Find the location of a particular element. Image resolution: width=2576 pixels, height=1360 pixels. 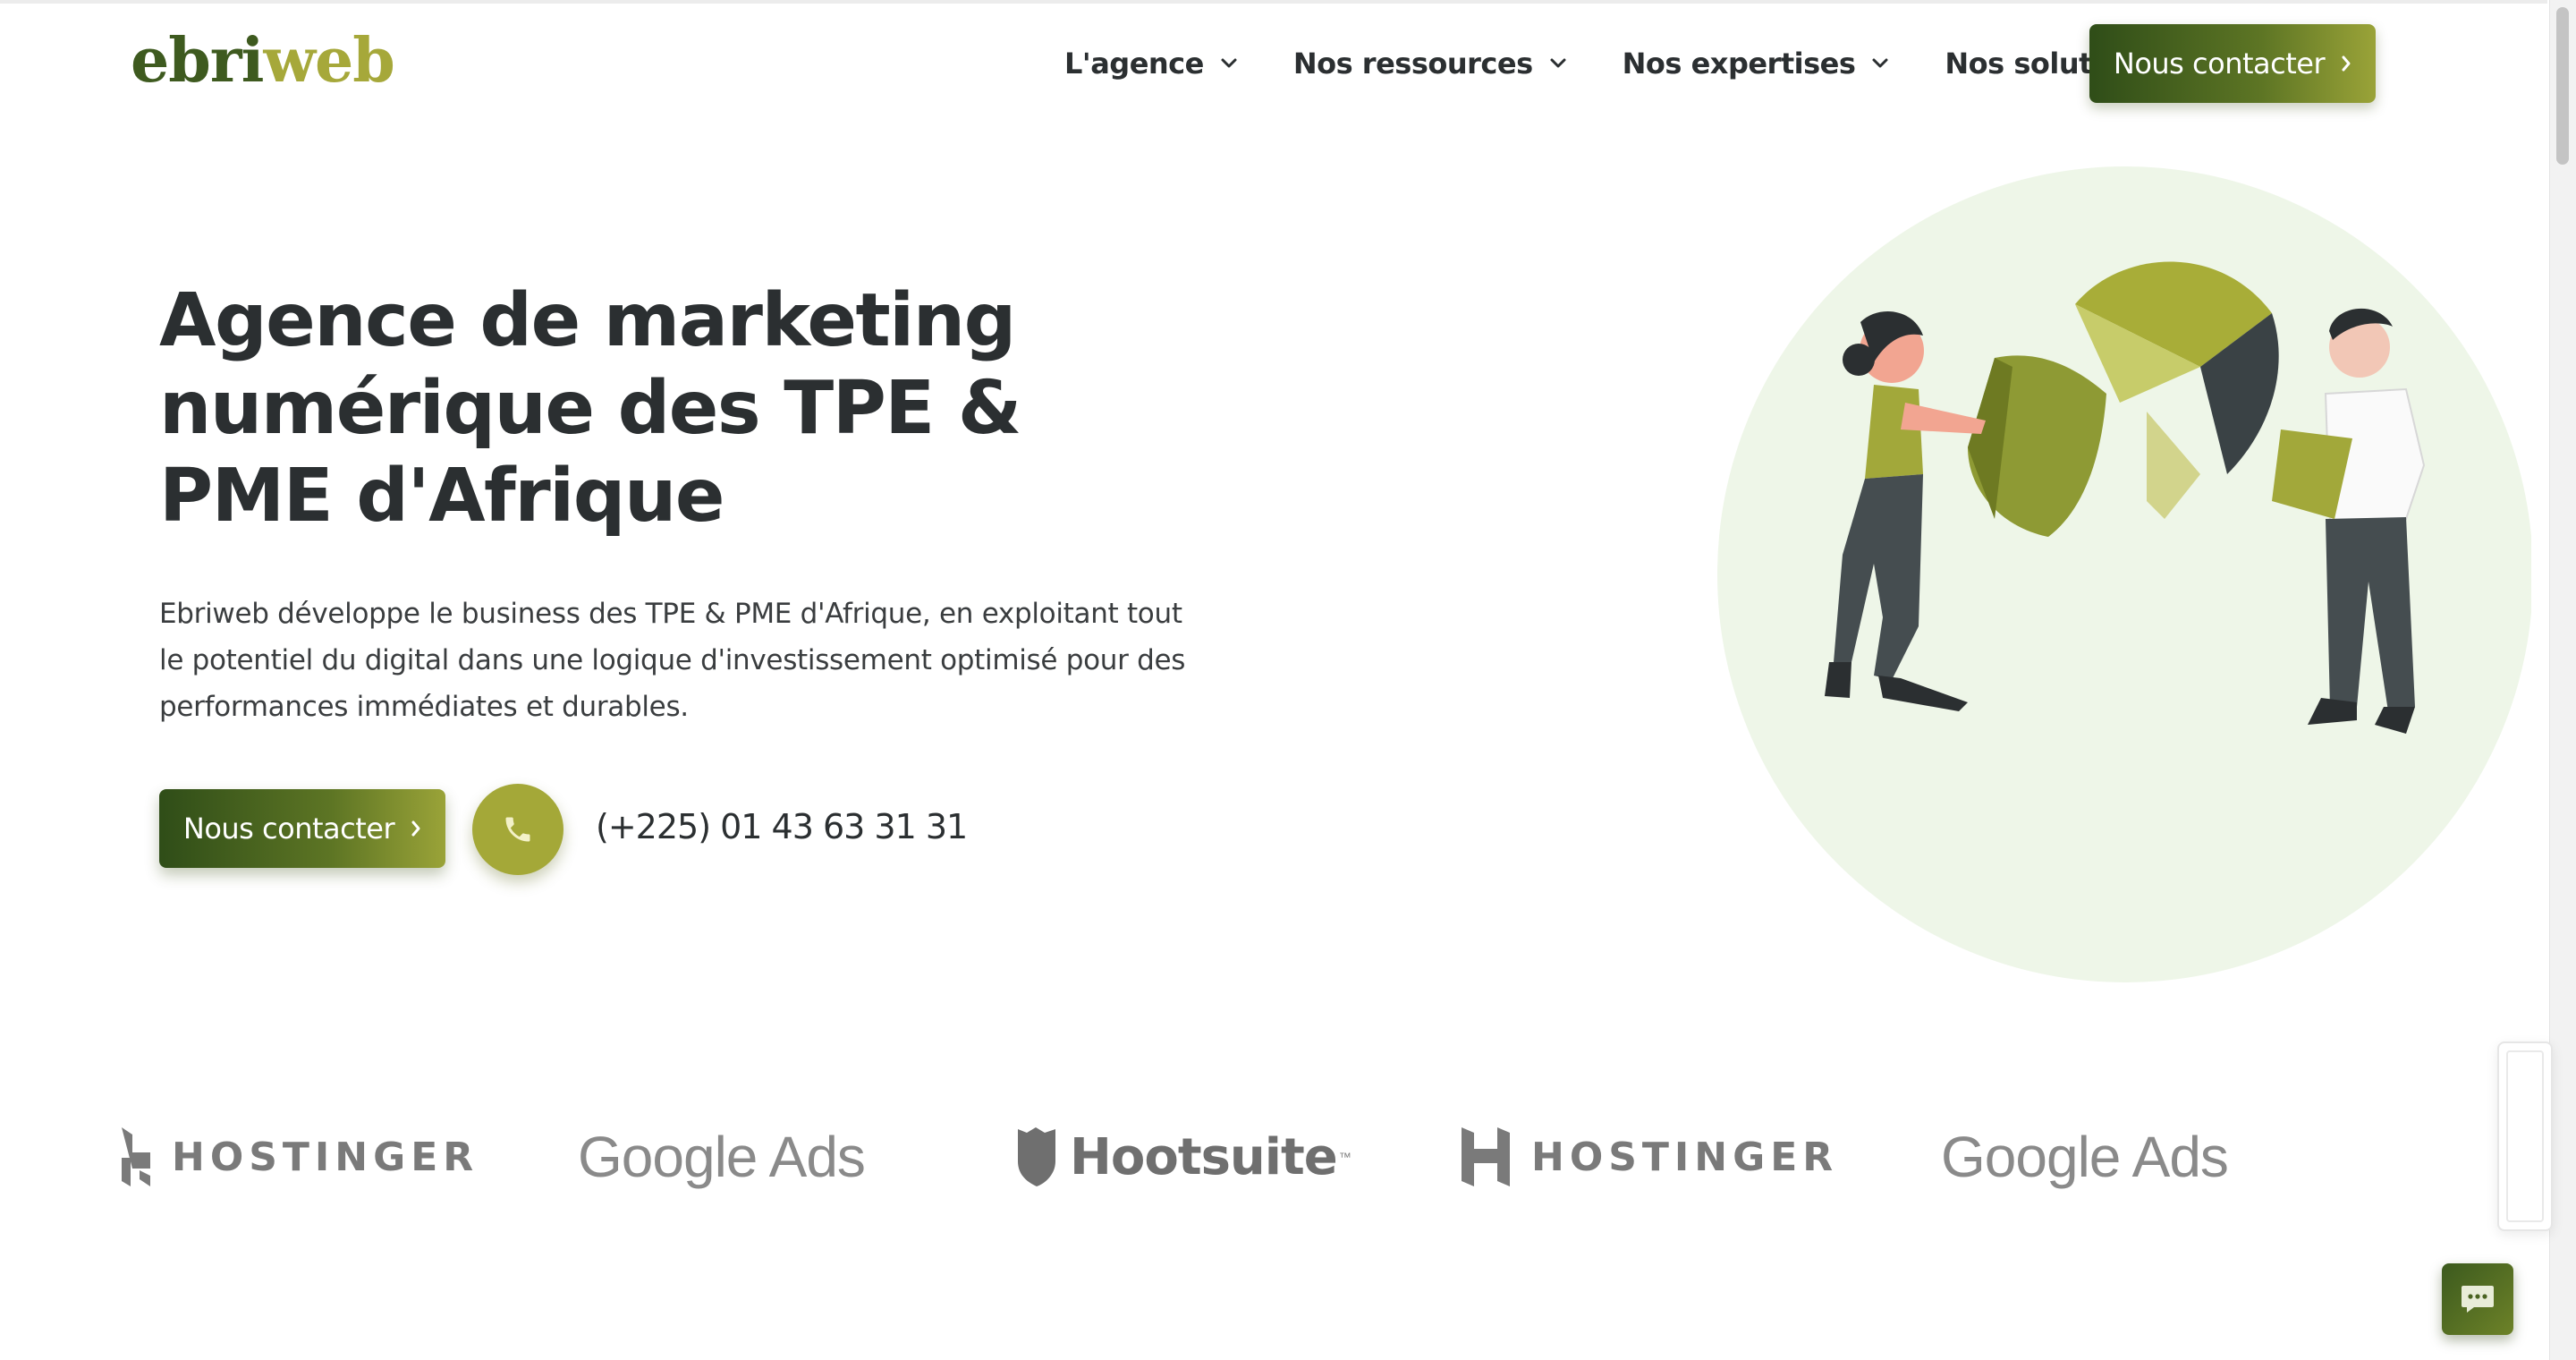

nav-item-expertises: Nos expertises is located at coordinates (1756, 64).